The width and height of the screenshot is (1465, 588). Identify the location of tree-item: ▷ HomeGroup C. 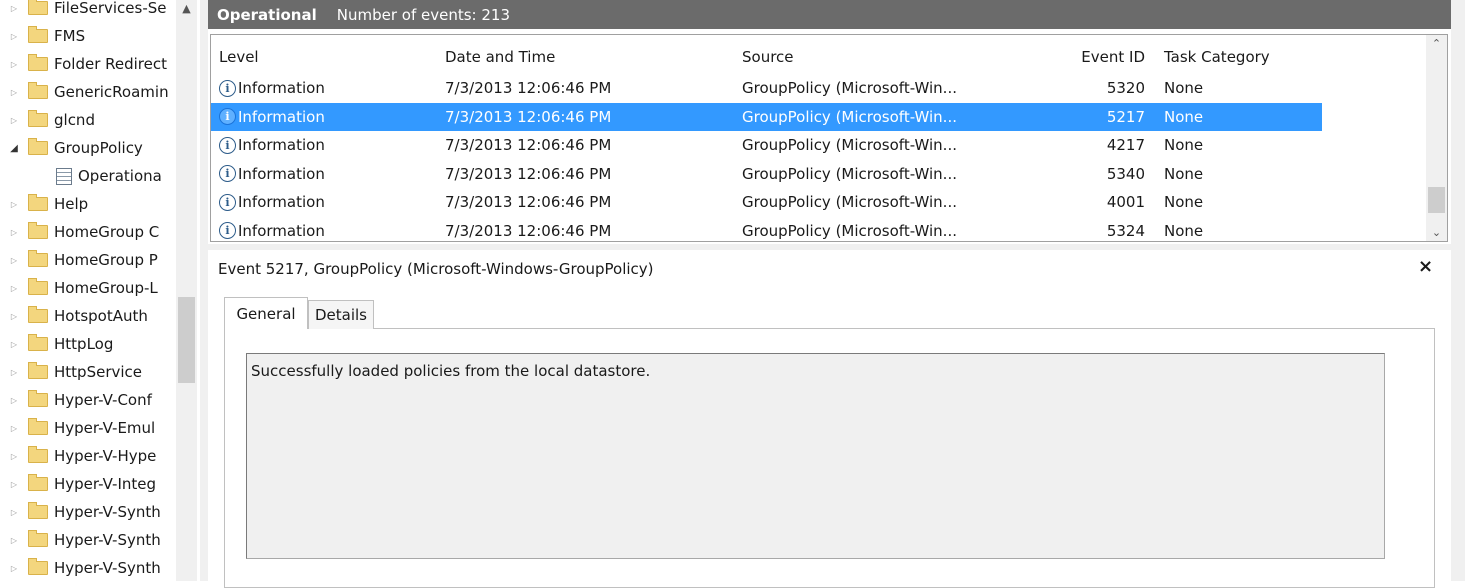
(88, 232).